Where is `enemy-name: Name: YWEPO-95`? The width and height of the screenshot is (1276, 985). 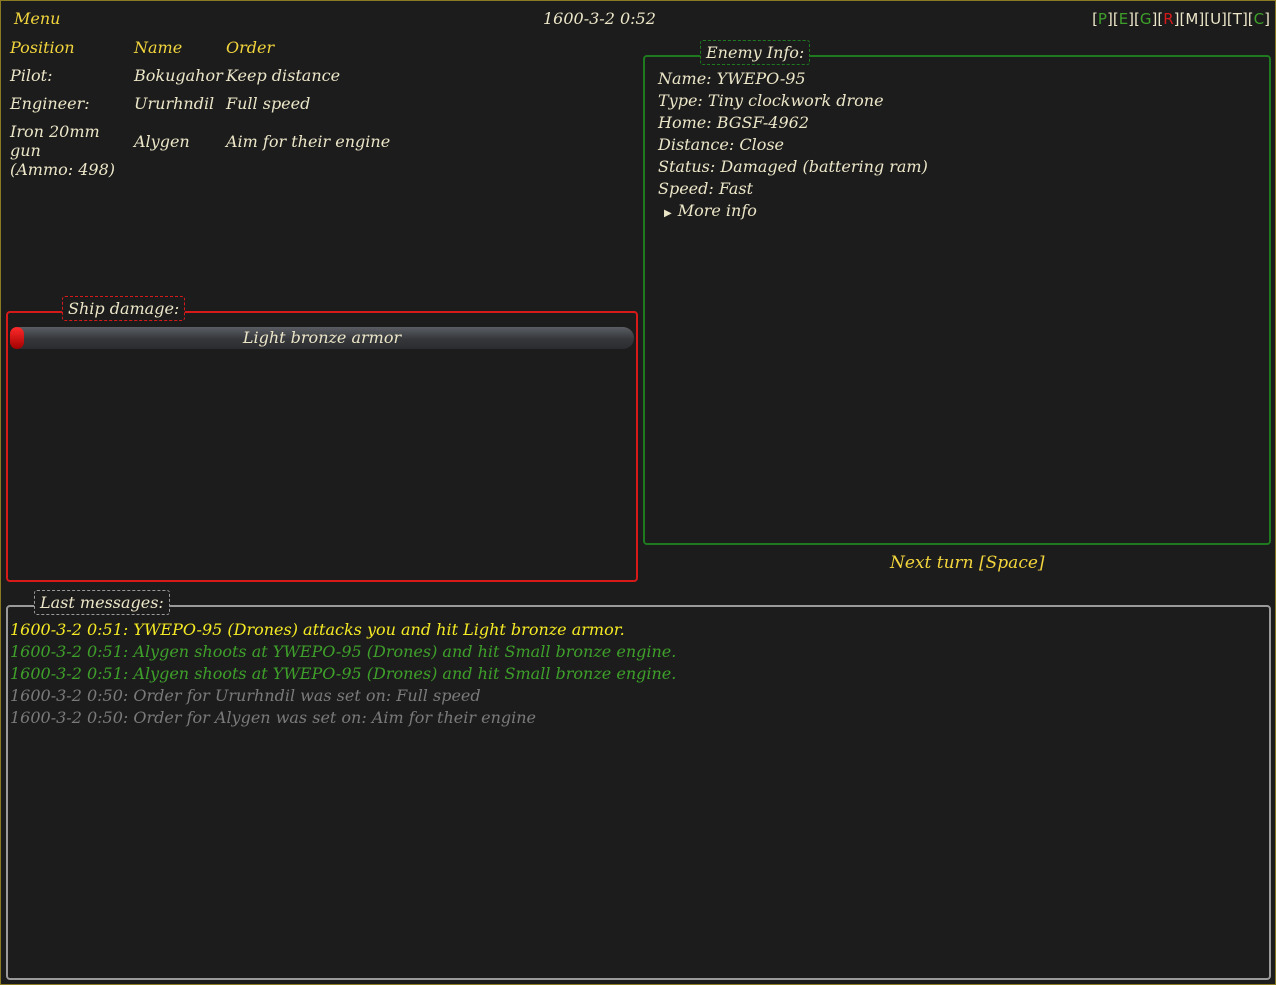 enemy-name: Name: YWEPO-95 is located at coordinates (732, 78).